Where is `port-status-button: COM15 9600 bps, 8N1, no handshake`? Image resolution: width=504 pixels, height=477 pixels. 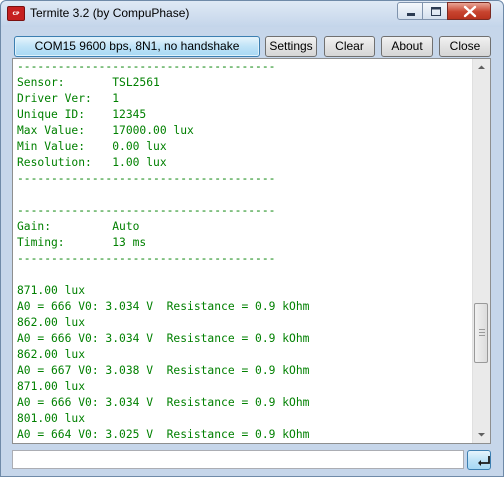 port-status-button: COM15 9600 bps, 8N1, no handshake is located at coordinates (137, 46).